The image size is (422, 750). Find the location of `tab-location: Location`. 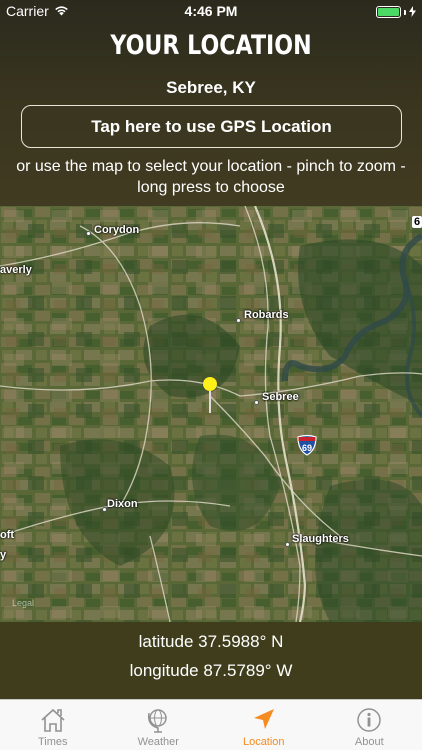

tab-location: Location is located at coordinates (264, 725).